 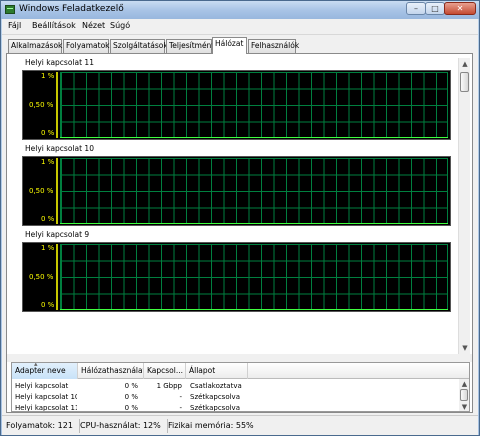 What do you see at coordinates (124, 426) in the screenshot?
I see `status-cpu-usage: CPU-használat: 12%` at bounding box center [124, 426].